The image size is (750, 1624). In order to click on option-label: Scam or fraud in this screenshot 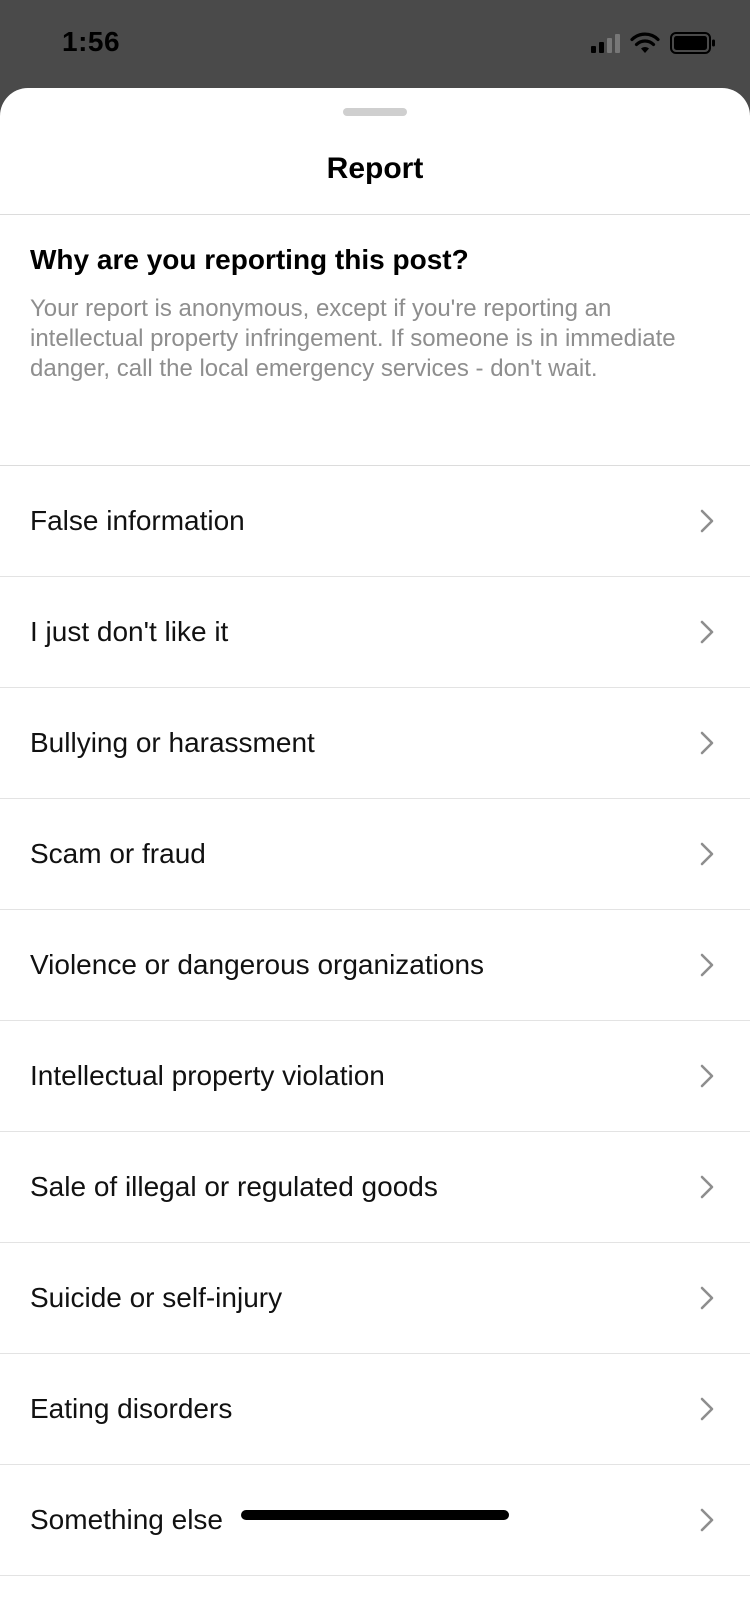, I will do `click(118, 853)`.